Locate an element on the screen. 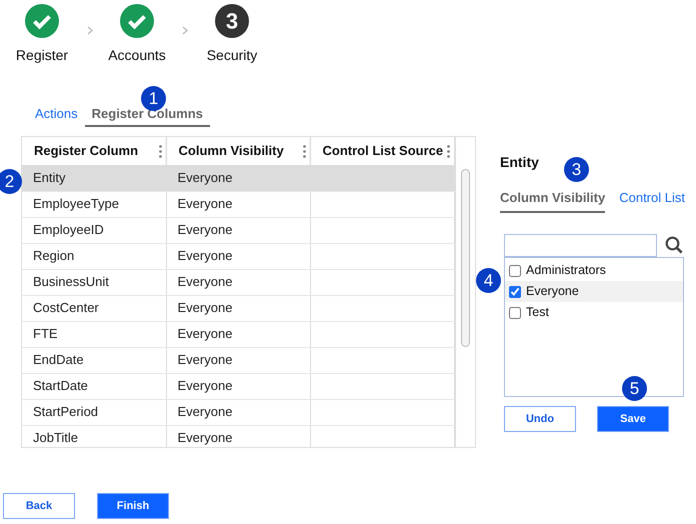  column-title: Column Visibility is located at coordinates (231, 151).